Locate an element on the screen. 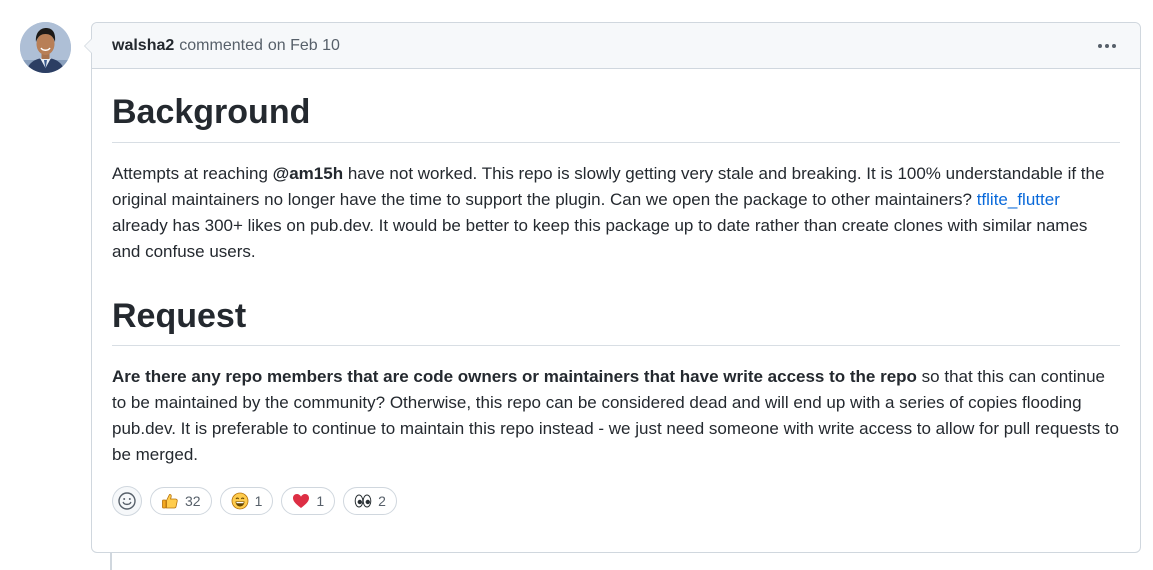 This screenshot has height=570, width=1153. reaction-heart-button: 1 is located at coordinates (308, 501).